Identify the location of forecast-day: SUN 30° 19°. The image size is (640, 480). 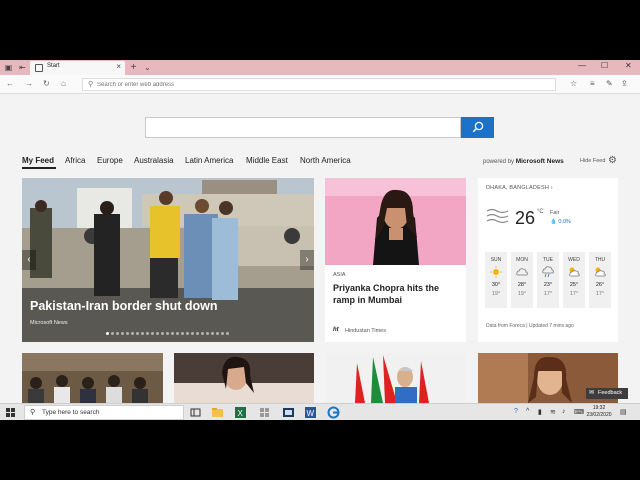
(496, 280).